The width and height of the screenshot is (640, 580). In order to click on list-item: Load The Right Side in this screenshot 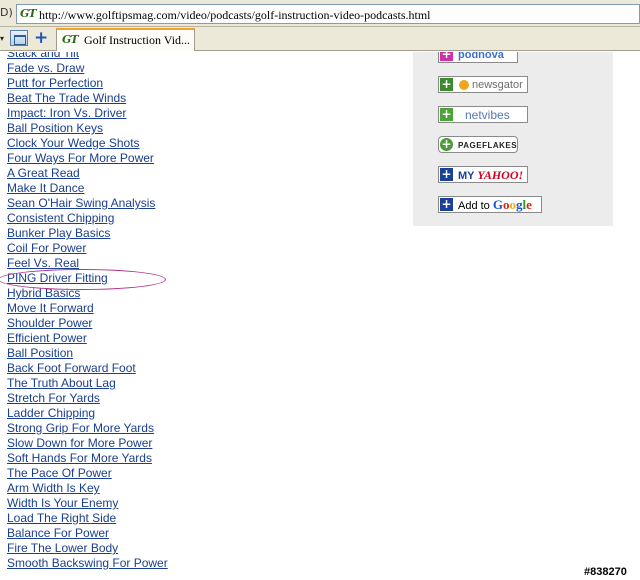, I will do `click(87, 517)`.